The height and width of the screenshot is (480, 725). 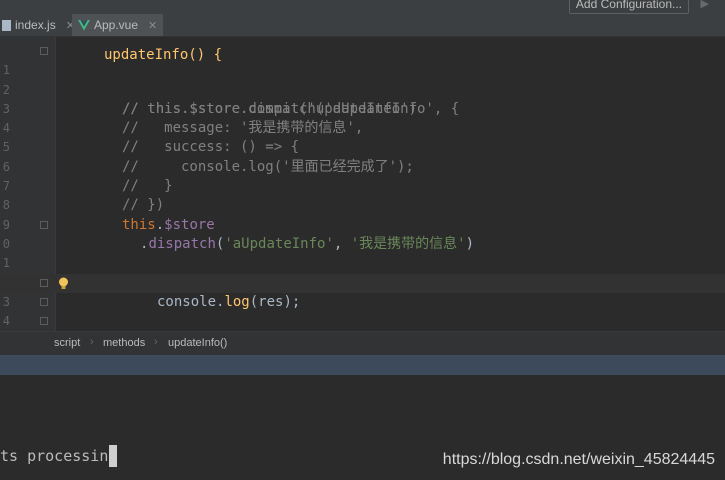 I want to click on terminal-output: ts processing, so click(x=59, y=456).